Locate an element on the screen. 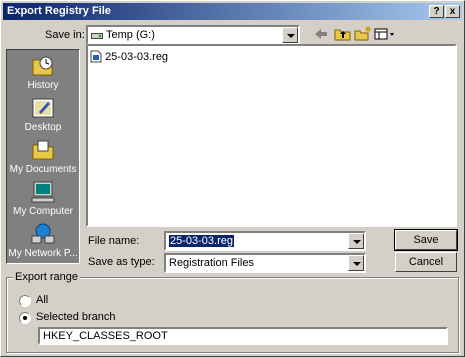 This screenshot has height=357, width=465. file-name: 25-03-03.reg is located at coordinates (137, 57).